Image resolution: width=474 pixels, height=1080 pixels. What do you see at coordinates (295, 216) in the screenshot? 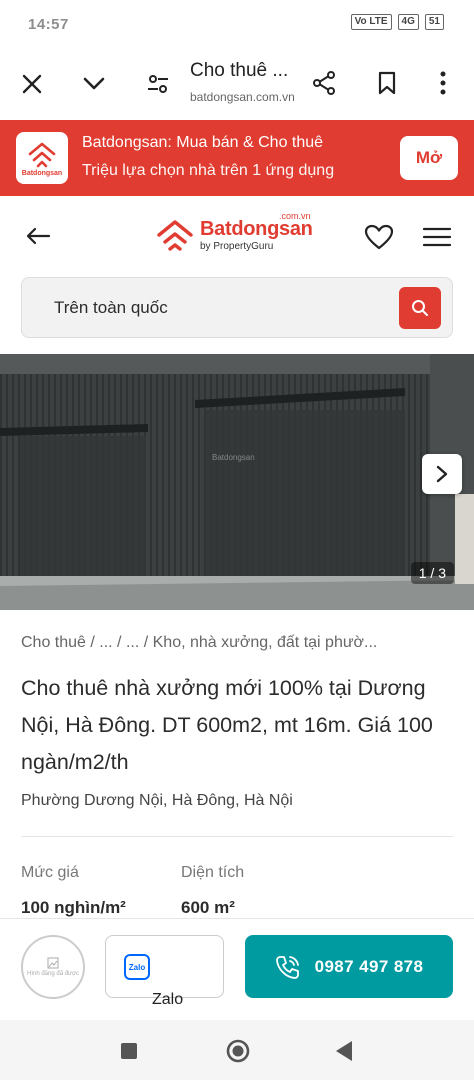
I see `brand-tld: .com.vn` at bounding box center [295, 216].